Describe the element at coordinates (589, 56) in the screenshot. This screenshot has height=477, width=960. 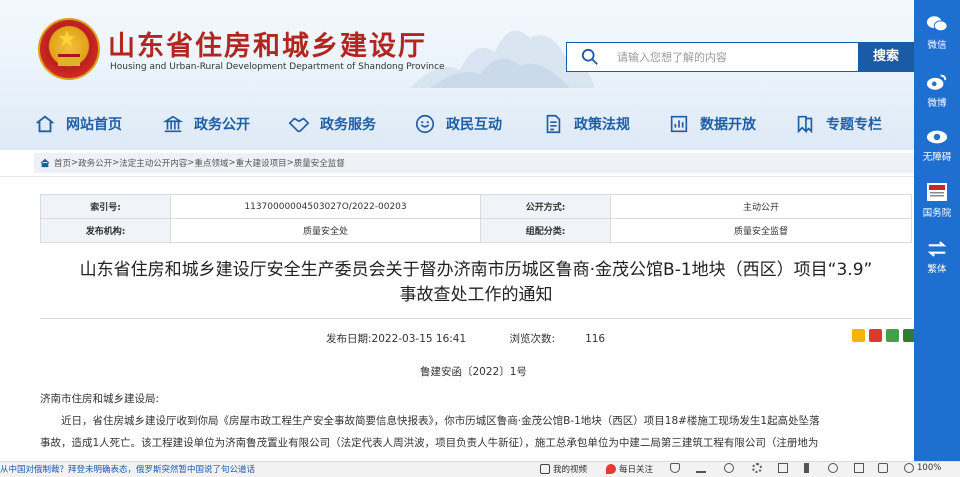
I see `search-icon` at that location.